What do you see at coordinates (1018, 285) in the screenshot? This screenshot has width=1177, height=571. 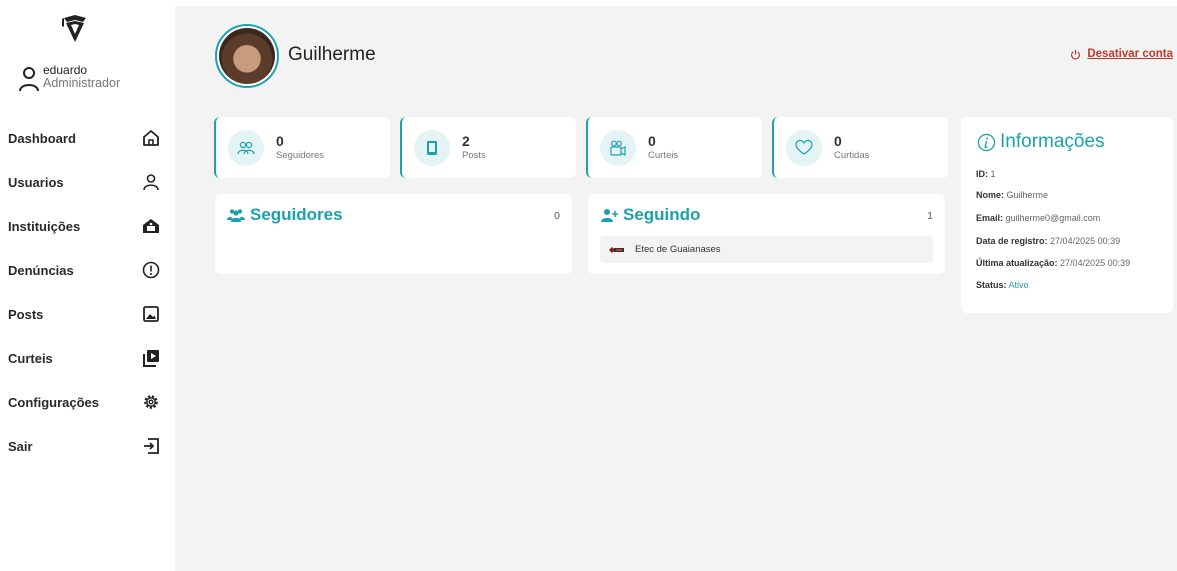 I see `info-status-value: Ativo` at bounding box center [1018, 285].